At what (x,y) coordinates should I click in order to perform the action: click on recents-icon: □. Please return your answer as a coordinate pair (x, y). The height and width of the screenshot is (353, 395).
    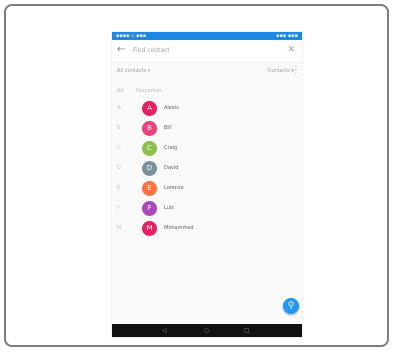
    Looking at the image, I should click on (247, 330).